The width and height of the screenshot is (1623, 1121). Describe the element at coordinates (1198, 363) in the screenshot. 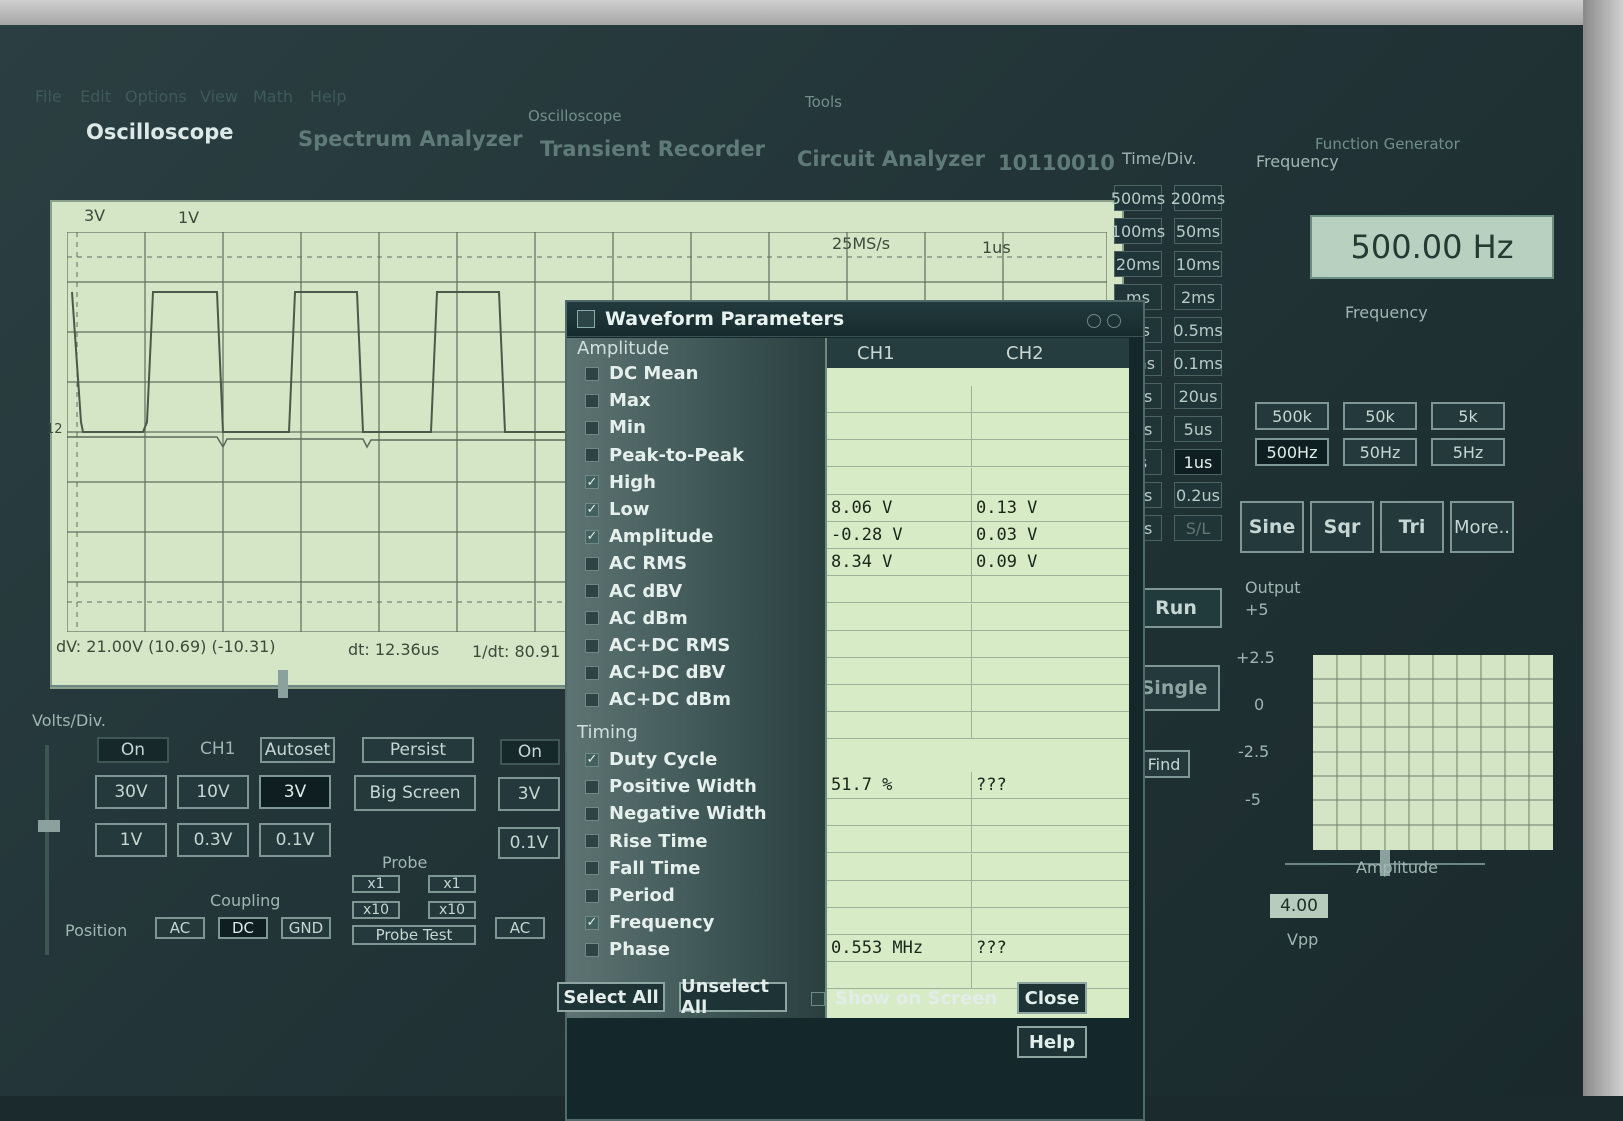

I see `td-0-1ms-button: 0.1ms` at that location.